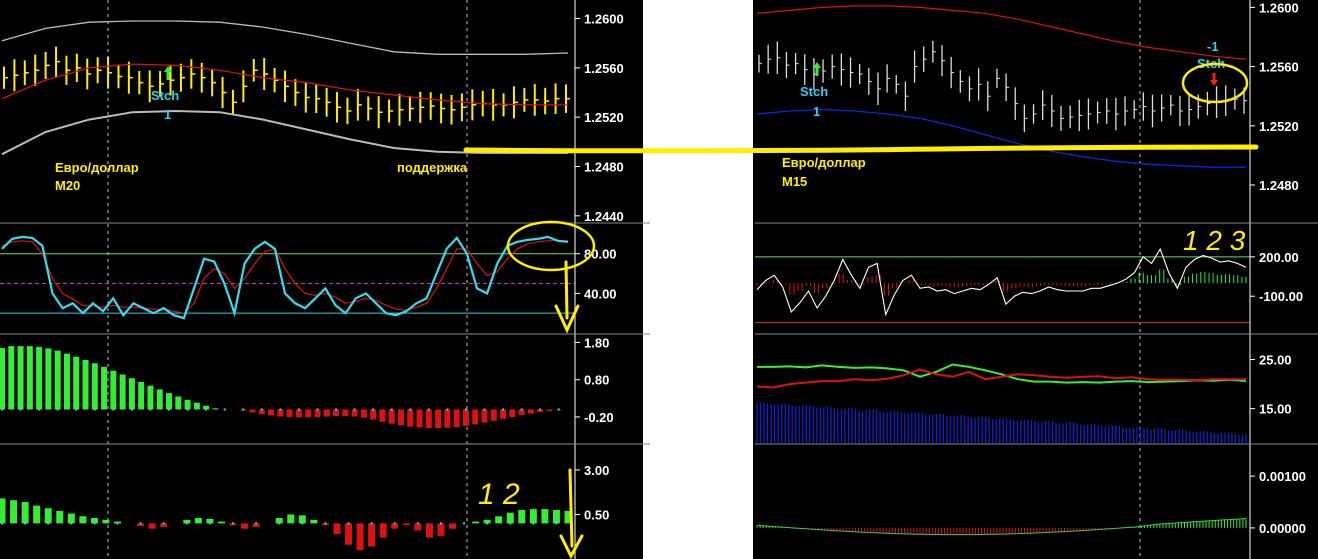 The width and height of the screenshot is (1318, 559). I want to click on right-stch-number: 1, so click(816, 111).